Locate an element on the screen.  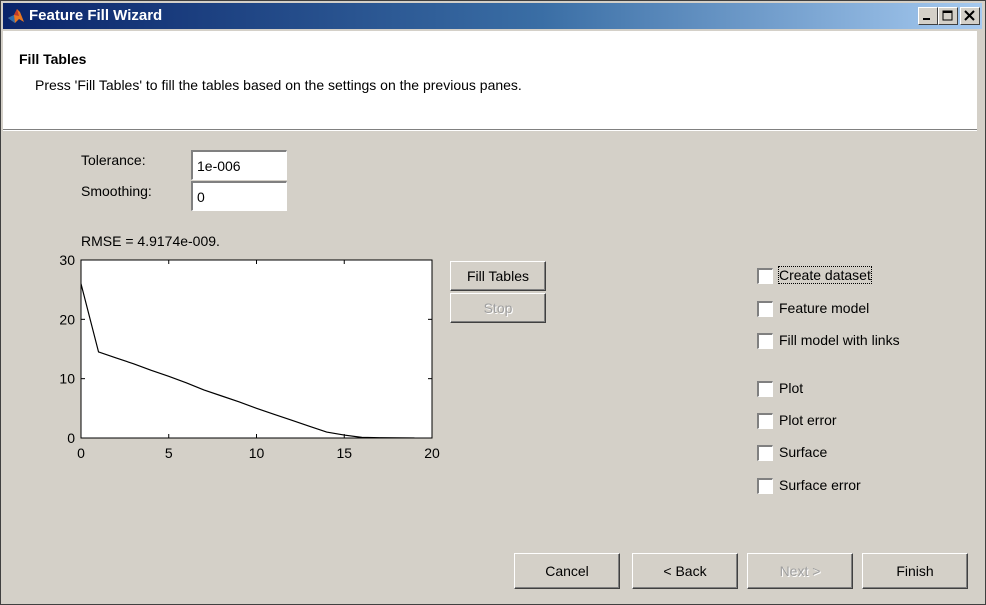
checkbox-label: Surface is located at coordinates (803, 452).